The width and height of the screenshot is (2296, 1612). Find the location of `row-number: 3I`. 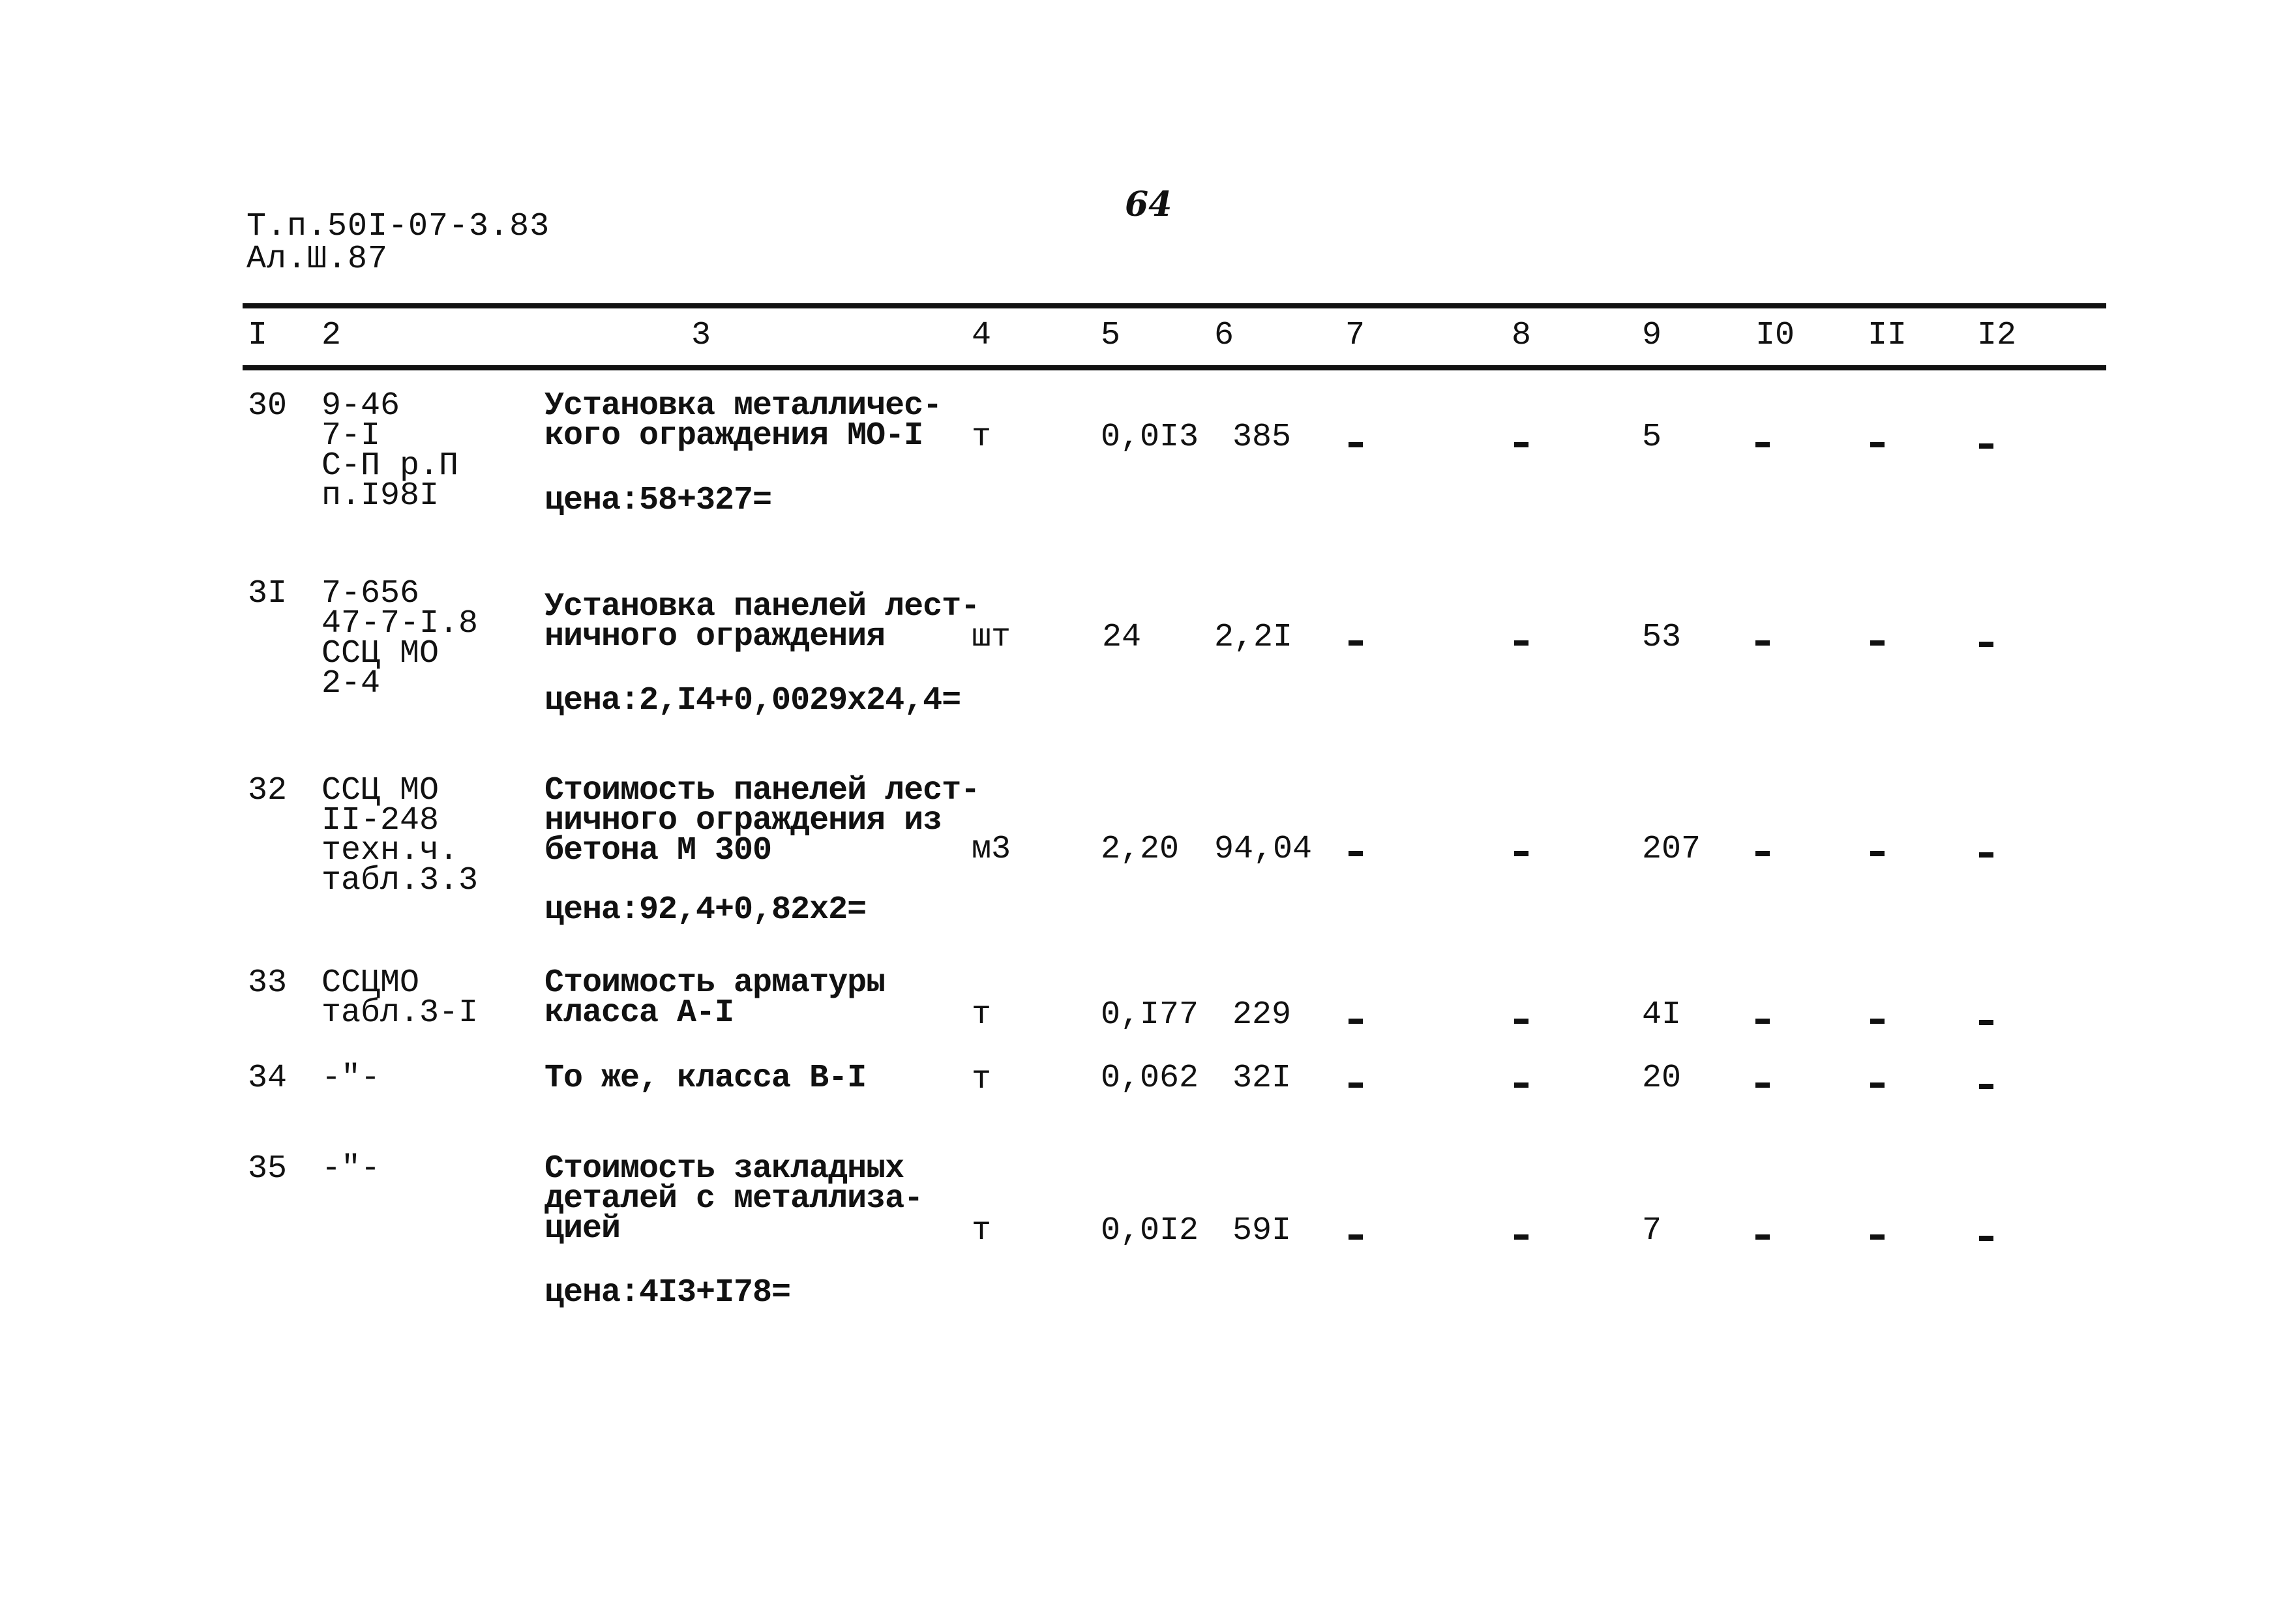

row-number: 3I is located at coordinates (268, 593).